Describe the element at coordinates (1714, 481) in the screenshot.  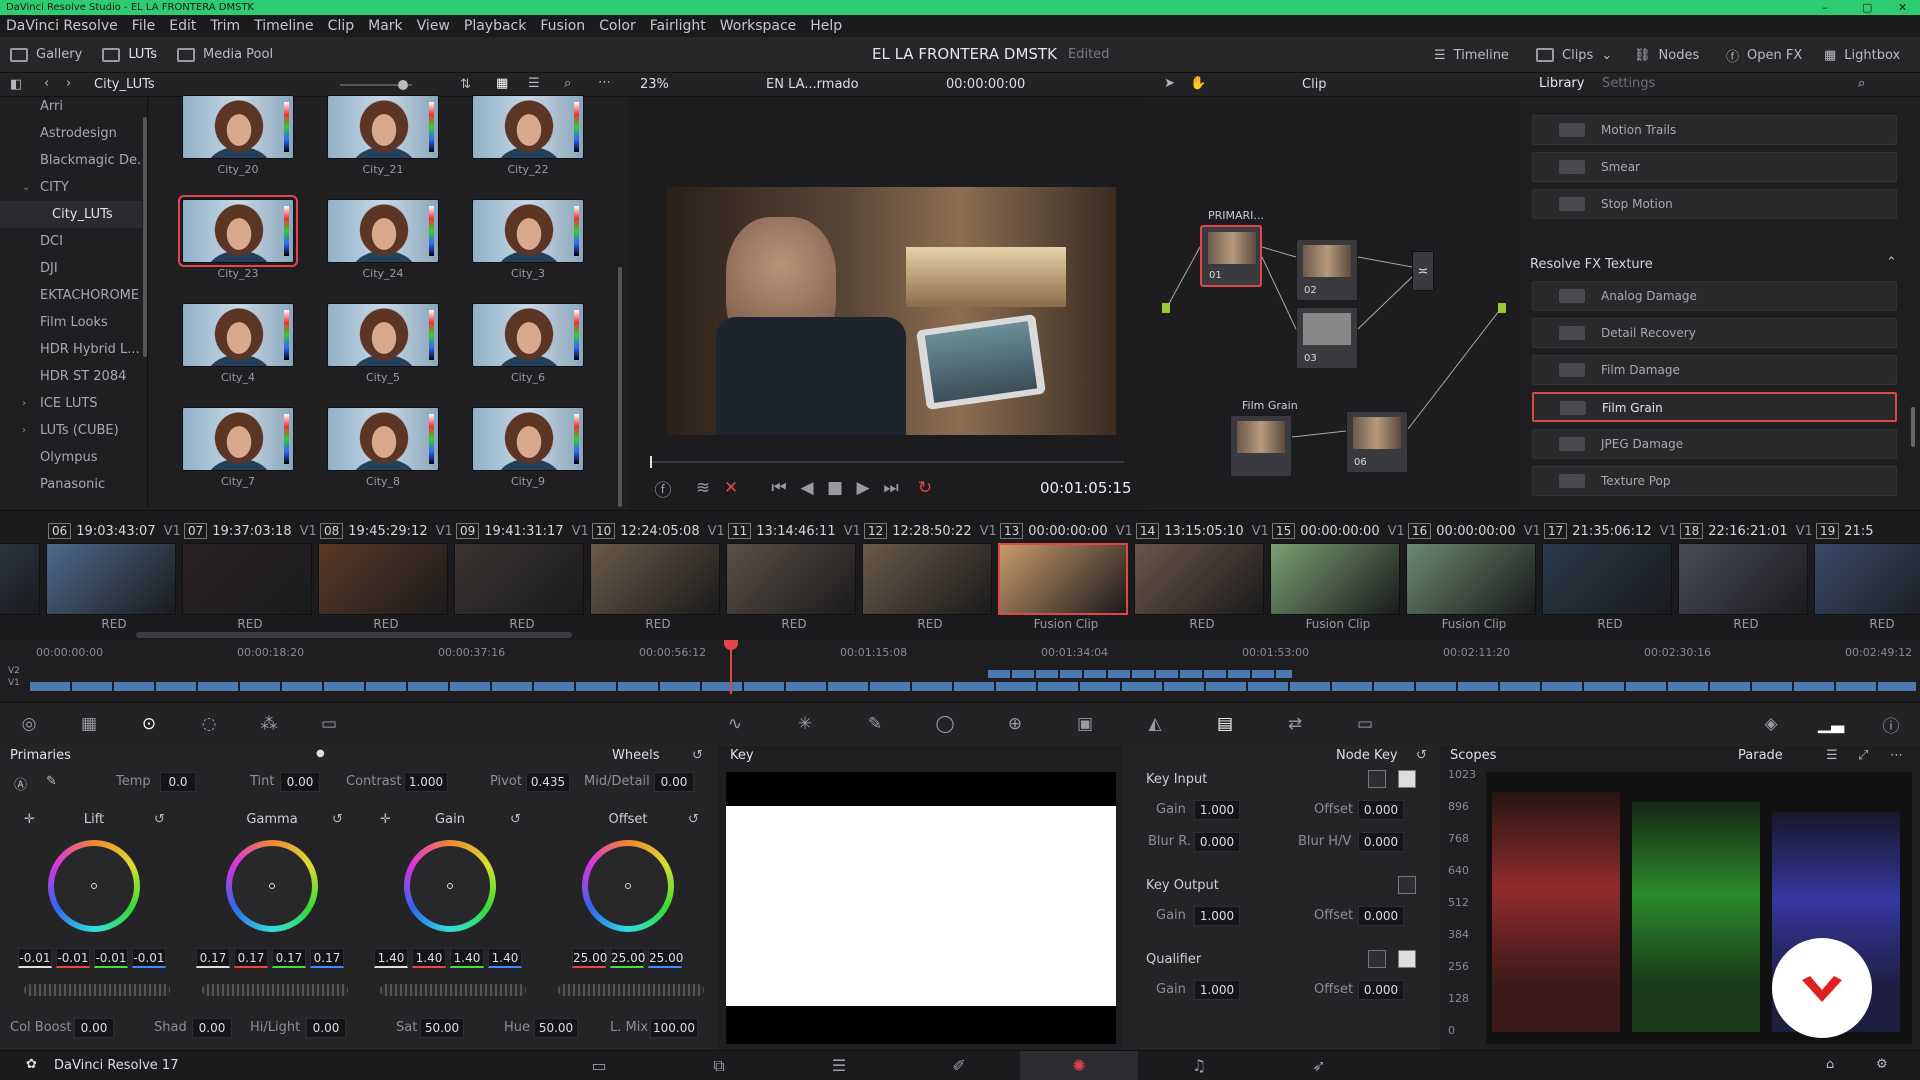
I see `fx-item-texture-pop: Texture Pop` at that location.